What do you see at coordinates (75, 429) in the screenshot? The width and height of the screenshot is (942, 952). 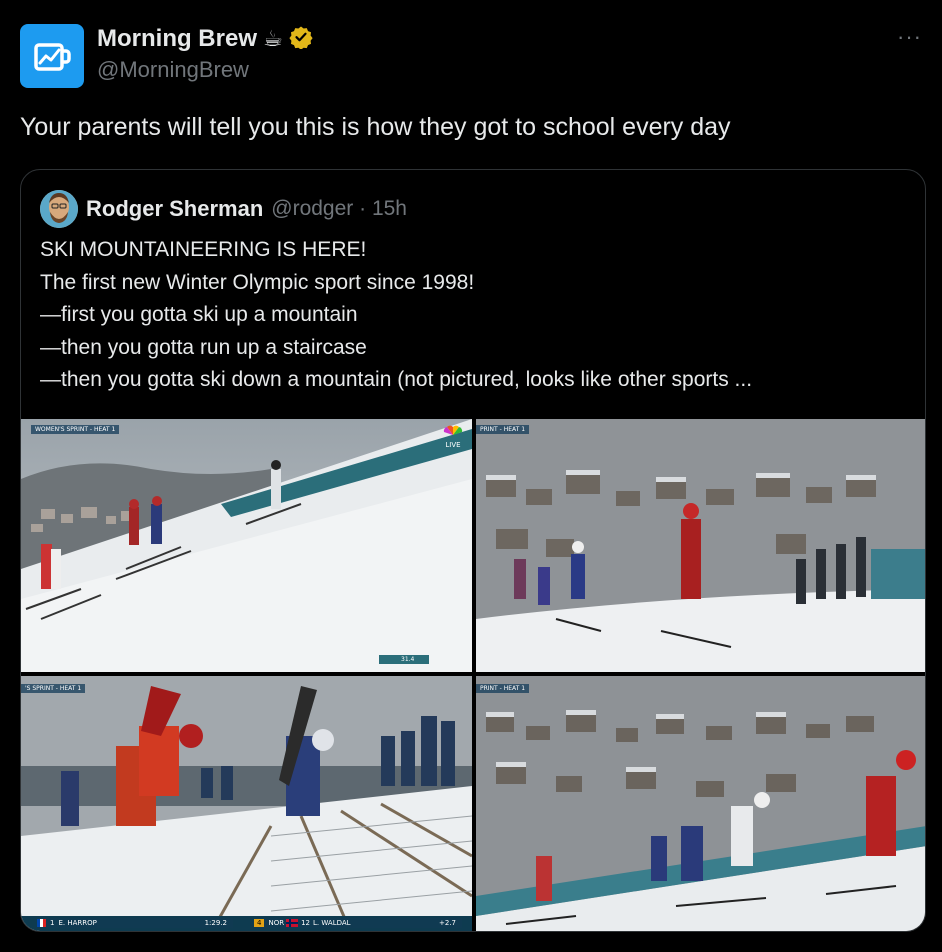 I see `heat-label: WOMEN'S SPRINT - HEAT 1` at bounding box center [75, 429].